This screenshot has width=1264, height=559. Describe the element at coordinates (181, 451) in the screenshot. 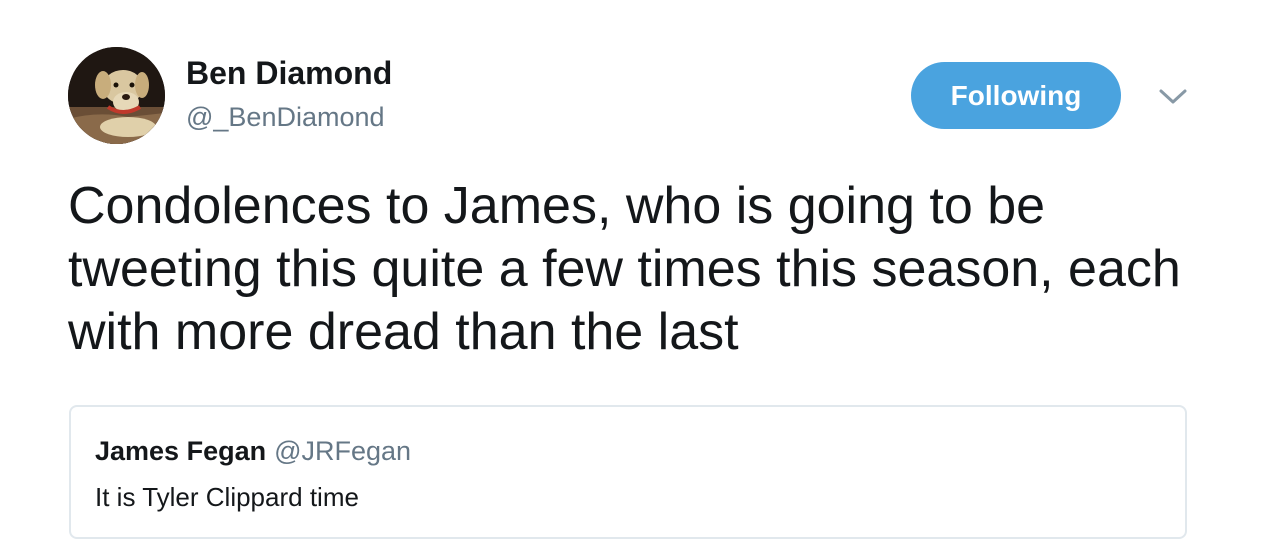

I see `quoted-author-name: James Fegan` at that location.